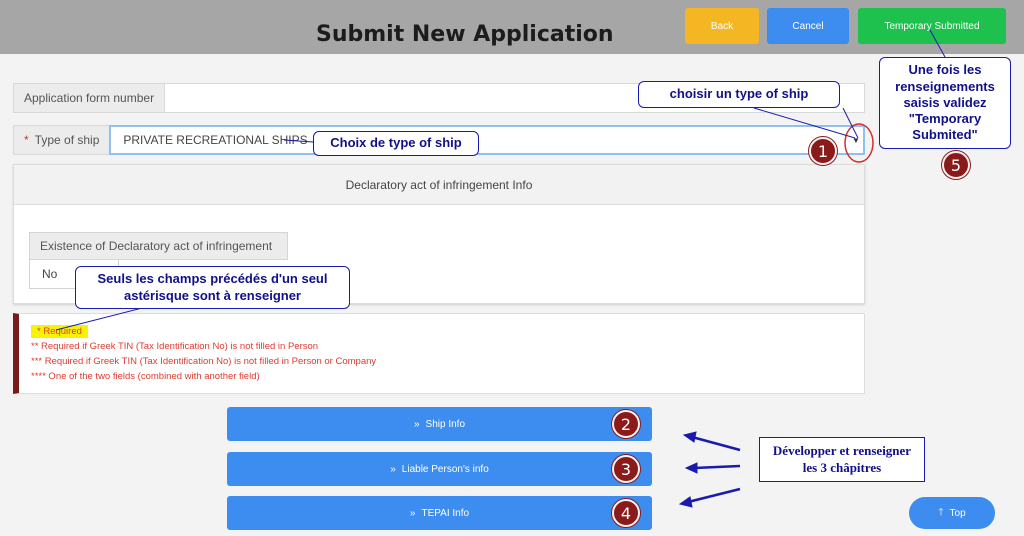 The width and height of the screenshot is (1024, 536). Describe the element at coordinates (823, 151) in the screenshot. I see `step-marker-1: 1` at that location.